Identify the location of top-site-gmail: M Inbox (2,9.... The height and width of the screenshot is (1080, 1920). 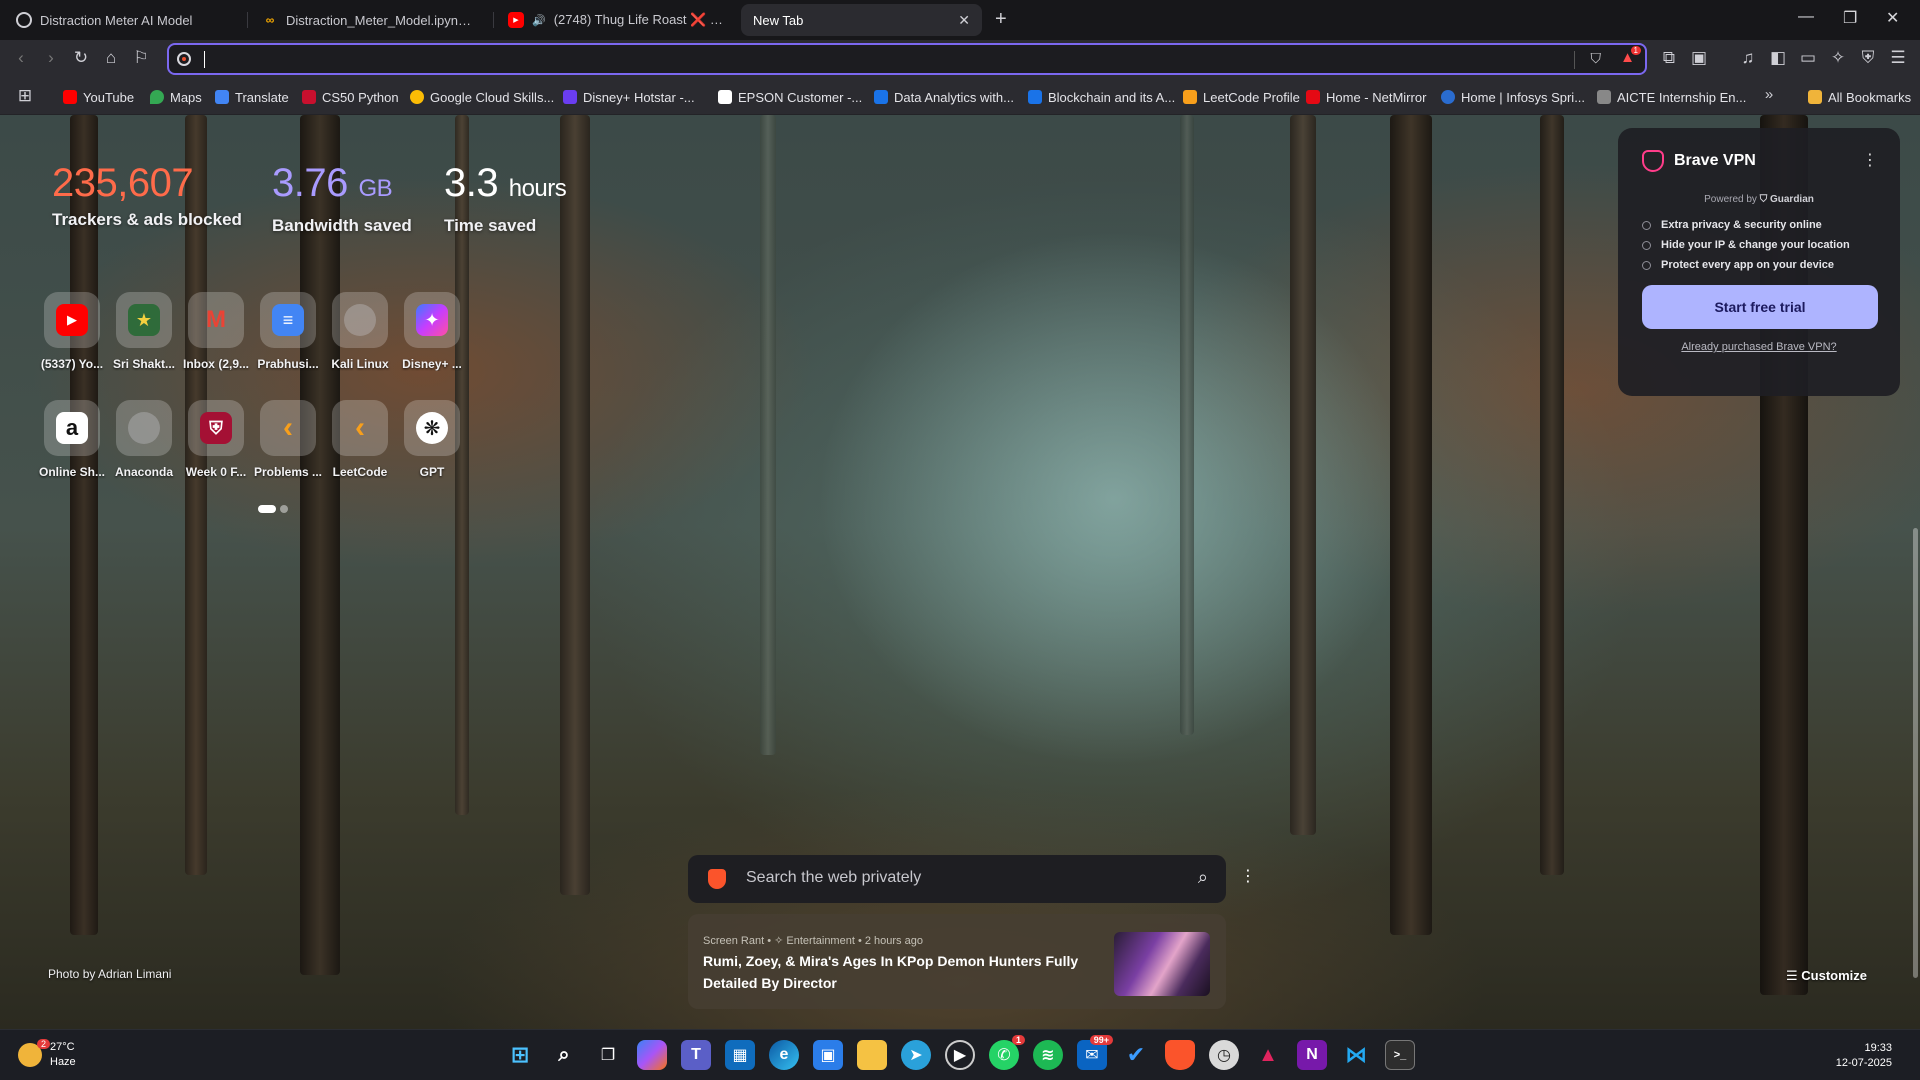
(216, 331).